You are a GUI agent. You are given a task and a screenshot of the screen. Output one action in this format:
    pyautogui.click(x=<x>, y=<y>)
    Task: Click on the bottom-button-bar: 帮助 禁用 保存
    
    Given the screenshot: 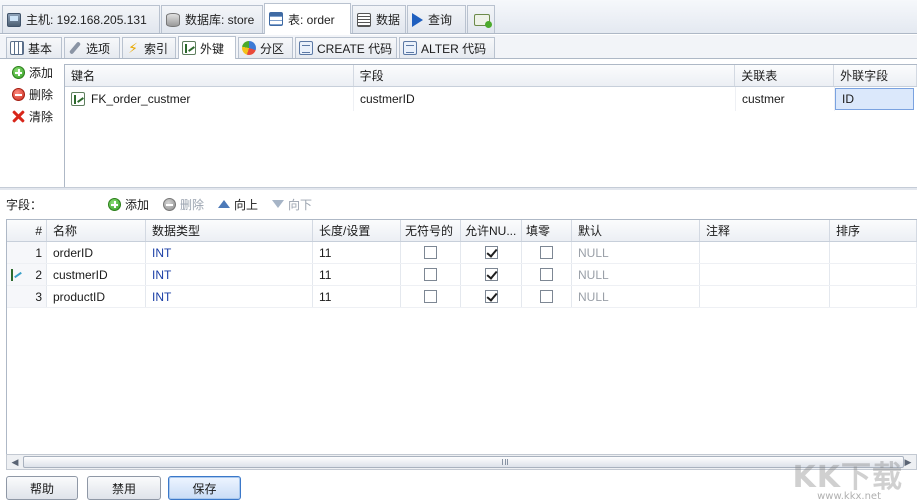 What is the action you would take?
    pyautogui.click(x=458, y=488)
    